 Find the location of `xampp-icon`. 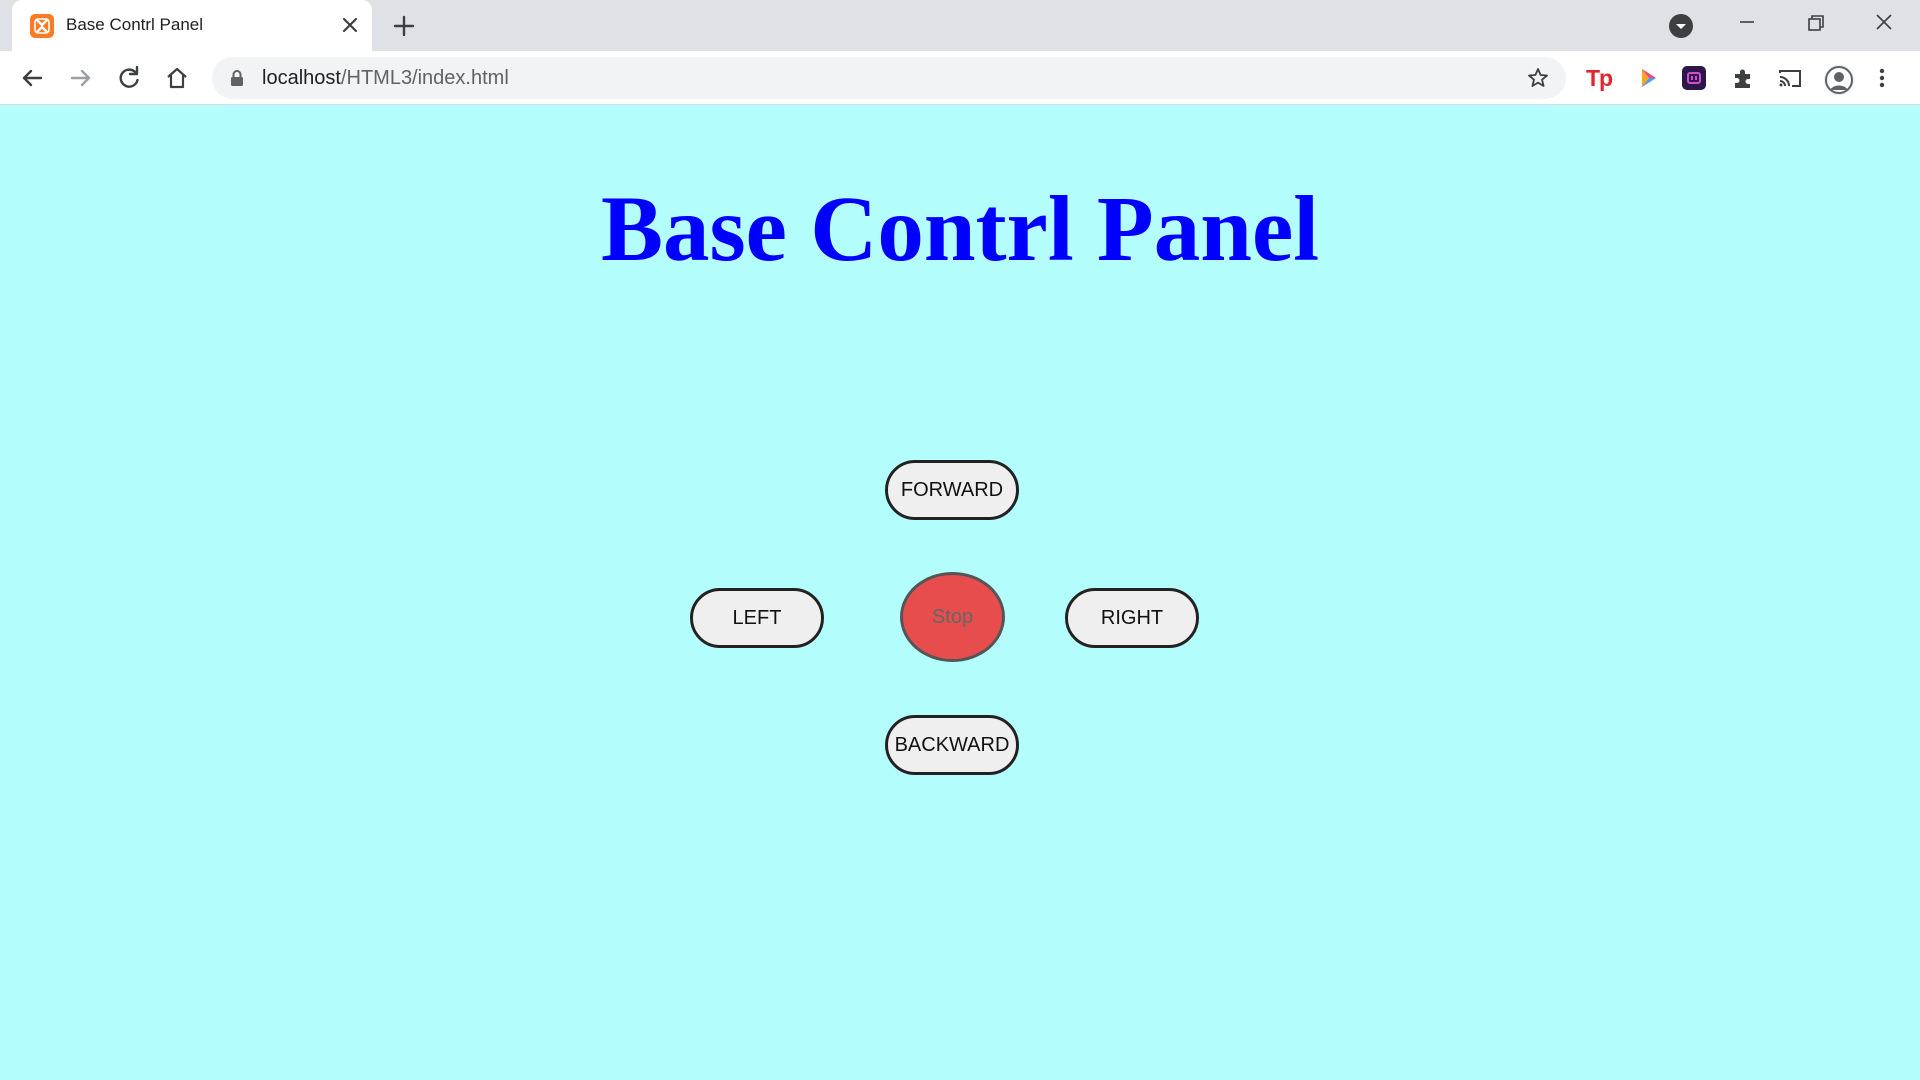

xampp-icon is located at coordinates (42, 26).